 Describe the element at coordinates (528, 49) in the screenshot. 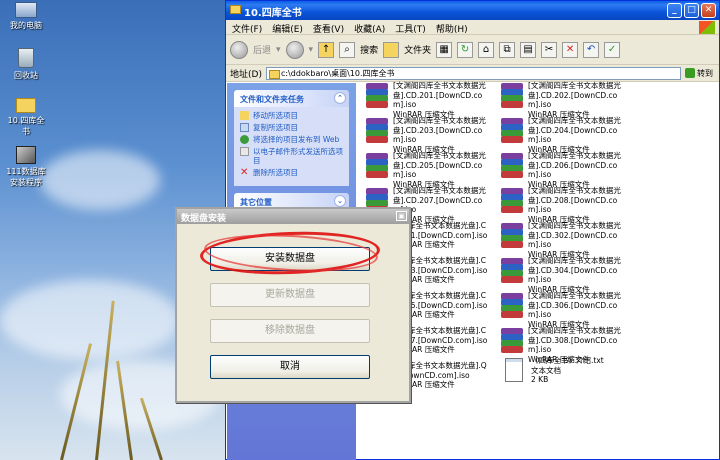

I see `paste-icon: ▤` at that location.